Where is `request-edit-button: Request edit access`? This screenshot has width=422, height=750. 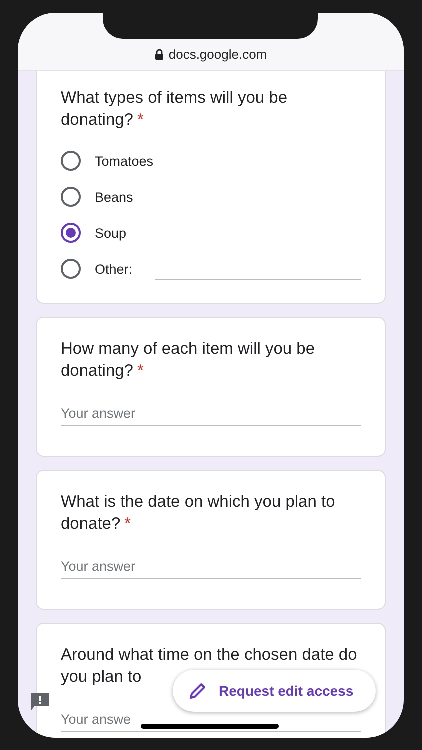
request-edit-button: Request edit access is located at coordinates (274, 691).